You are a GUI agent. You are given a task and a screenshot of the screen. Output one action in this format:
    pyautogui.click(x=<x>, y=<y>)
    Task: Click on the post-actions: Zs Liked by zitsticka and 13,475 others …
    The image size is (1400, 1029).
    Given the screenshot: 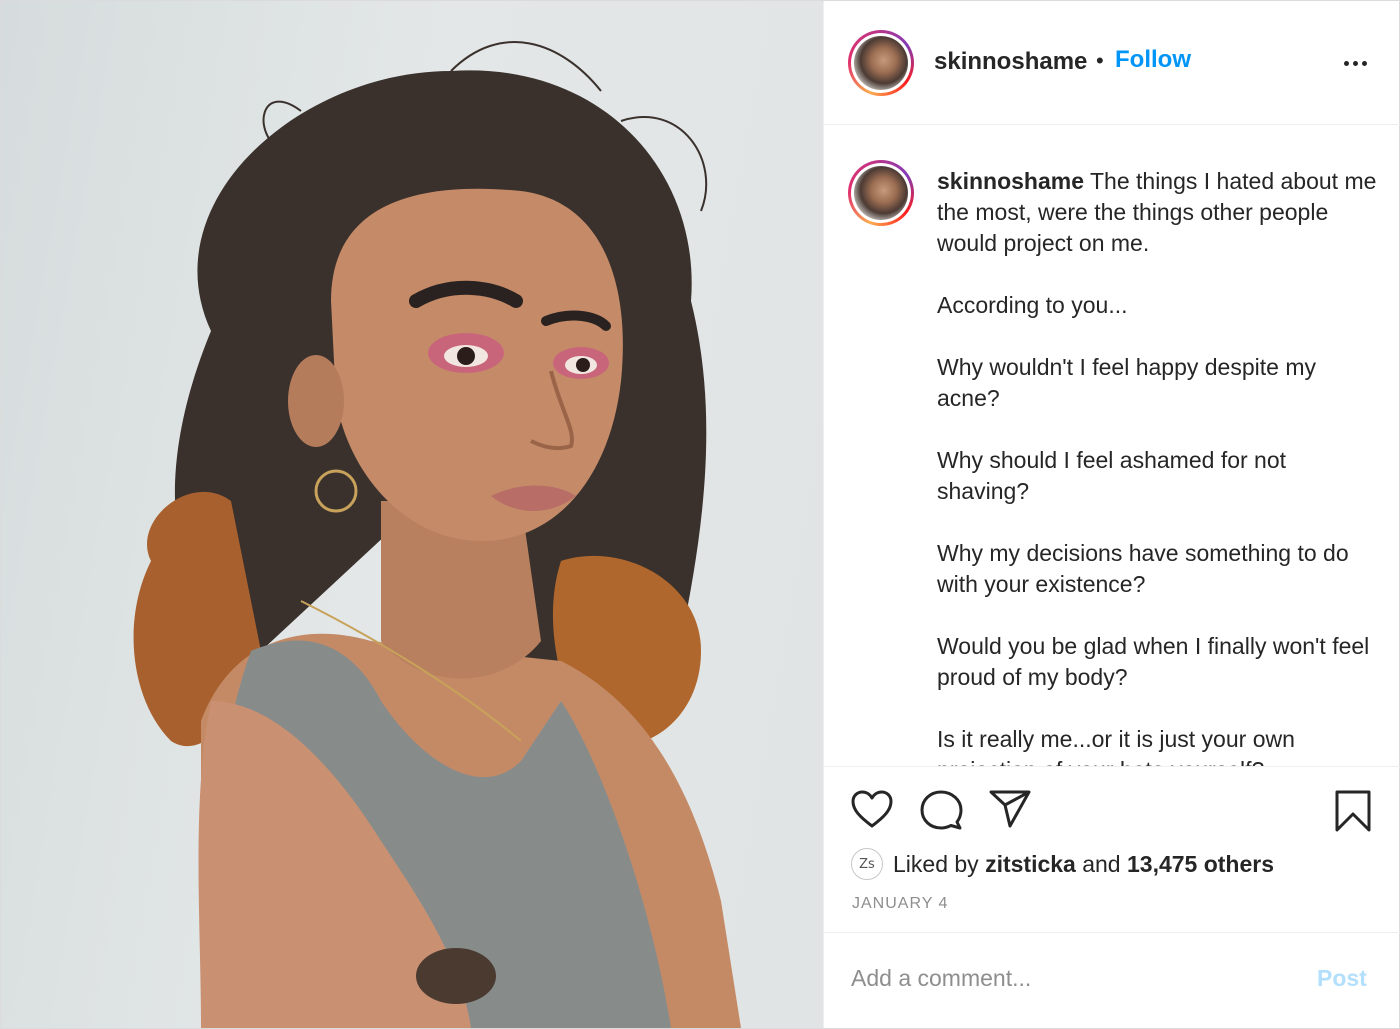 What is the action you would take?
    pyautogui.click(x=1112, y=897)
    